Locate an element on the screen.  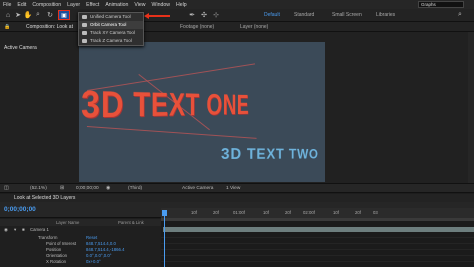
playhead-line is located at coordinates (164, 241).